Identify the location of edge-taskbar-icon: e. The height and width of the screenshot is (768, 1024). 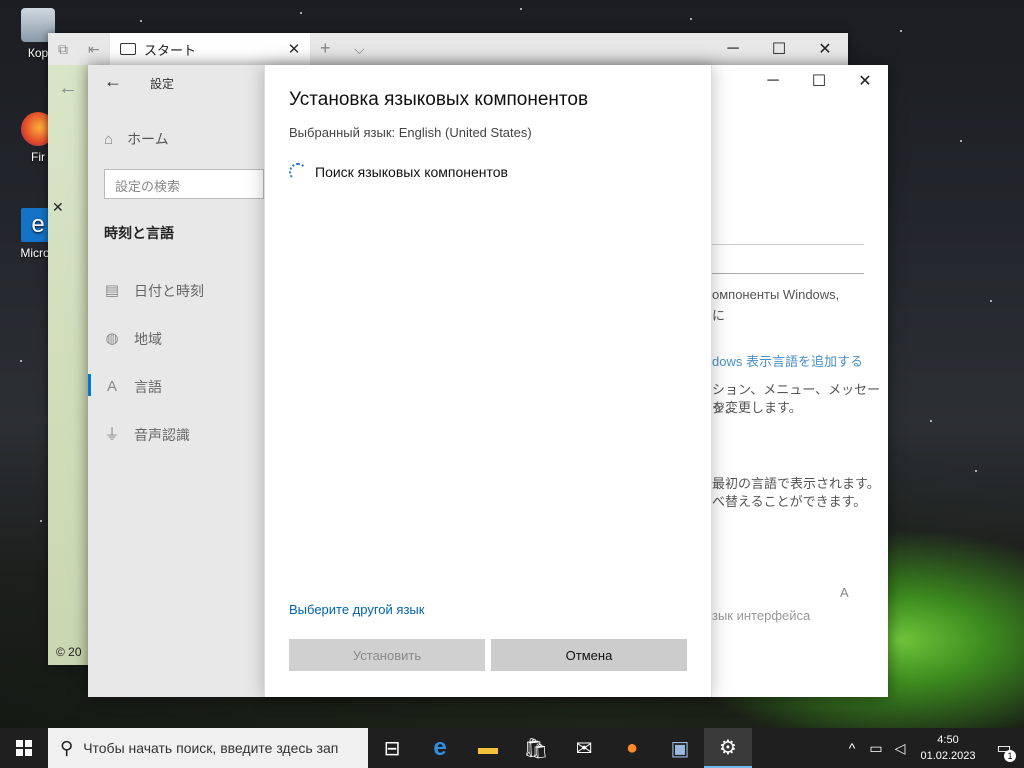
(440, 748).